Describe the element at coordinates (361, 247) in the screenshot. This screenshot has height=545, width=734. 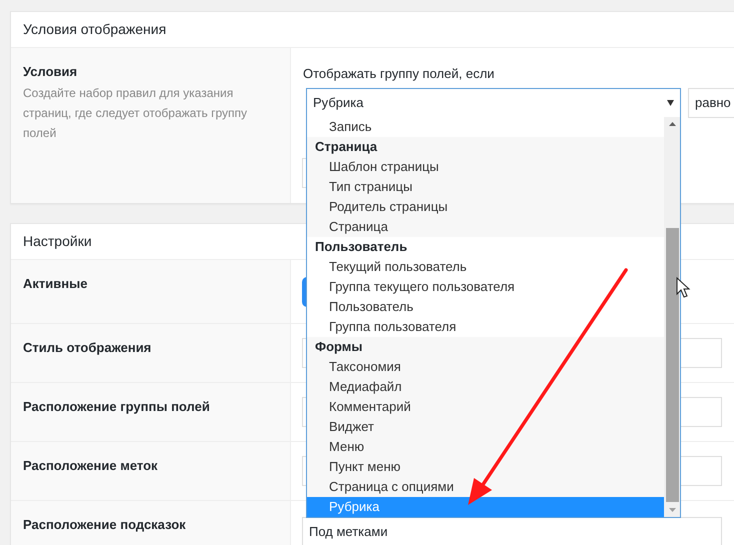
I see `group-label: Пользователь` at that location.